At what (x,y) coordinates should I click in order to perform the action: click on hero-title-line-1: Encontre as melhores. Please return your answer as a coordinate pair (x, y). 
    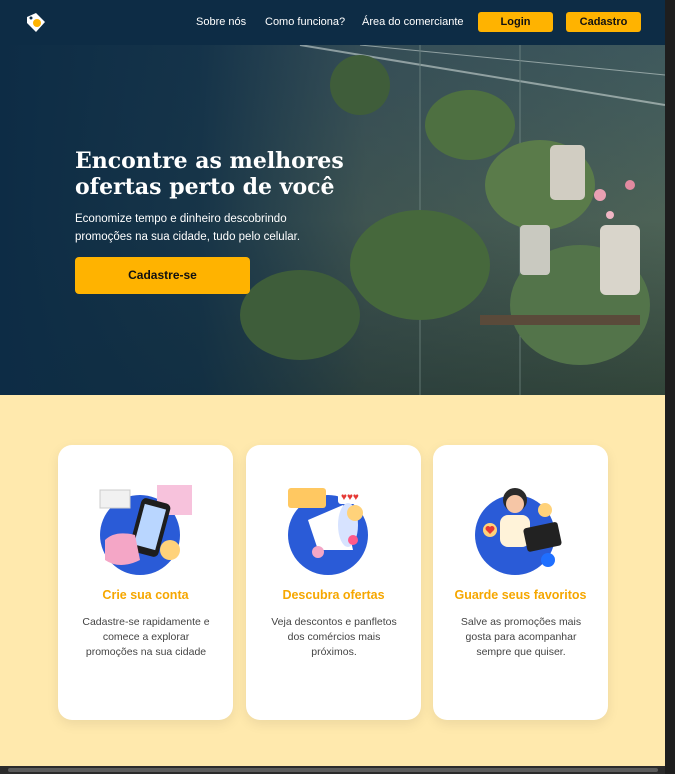
    Looking at the image, I should click on (209, 161).